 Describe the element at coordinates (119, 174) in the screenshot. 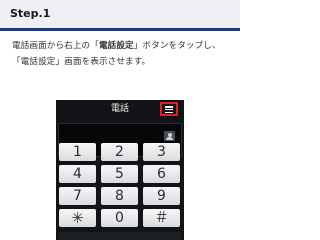

I see `key-5: 5` at that location.